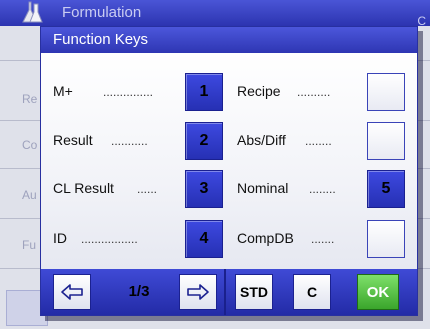 The height and width of the screenshot is (329, 430). I want to click on background-title-right: C, so click(421, 21).